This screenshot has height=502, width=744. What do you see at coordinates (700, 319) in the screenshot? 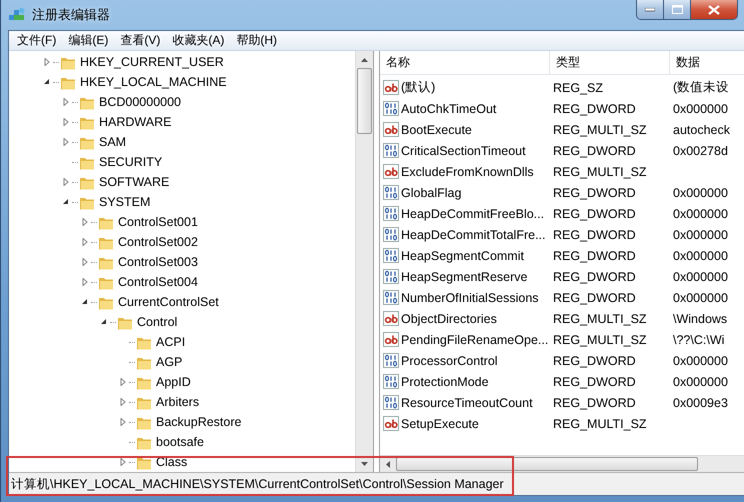
I see `table-cell-text: \Windows` at bounding box center [700, 319].